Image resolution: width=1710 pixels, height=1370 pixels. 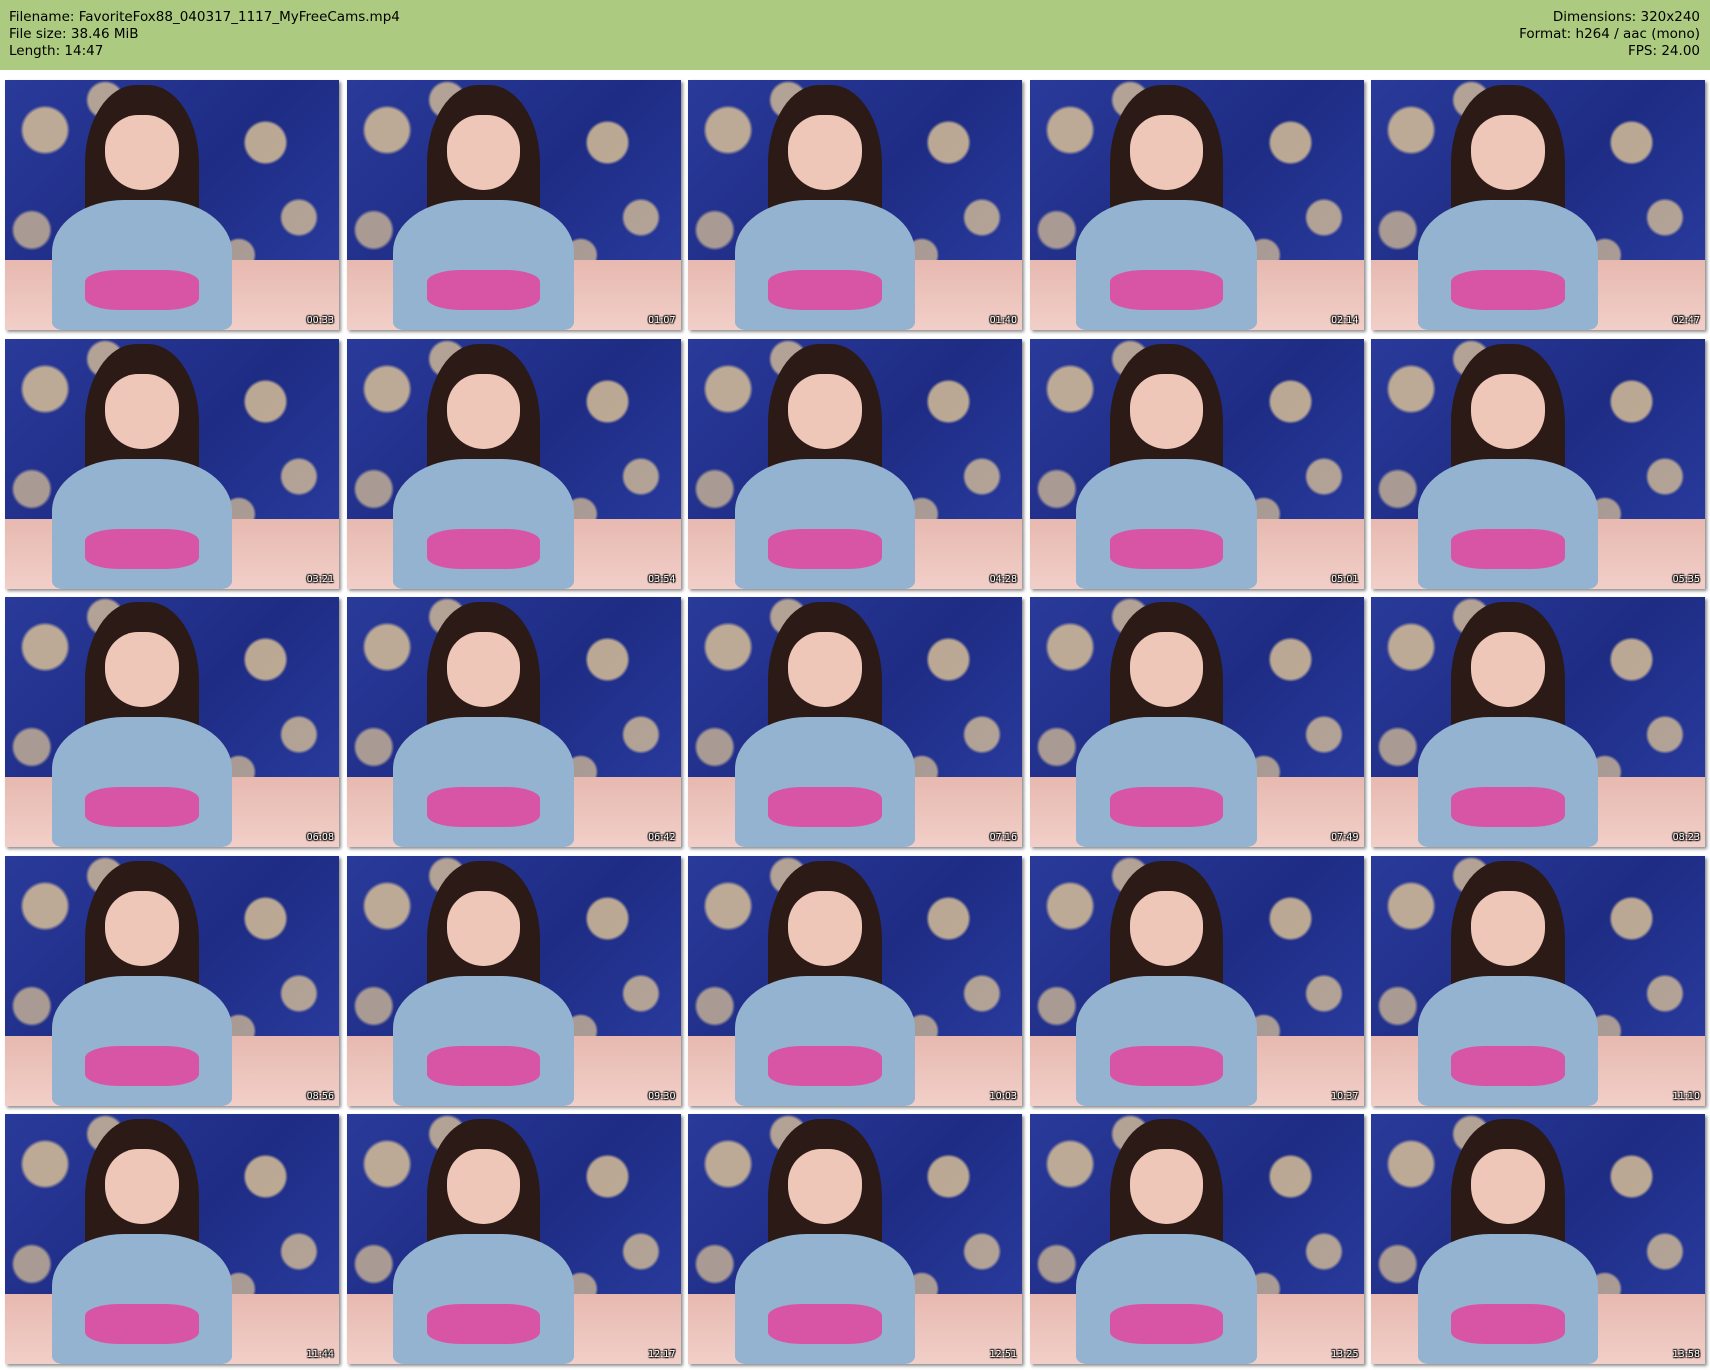 What do you see at coordinates (1345, 1096) in the screenshot?
I see `timestamp-label: 10:37` at bounding box center [1345, 1096].